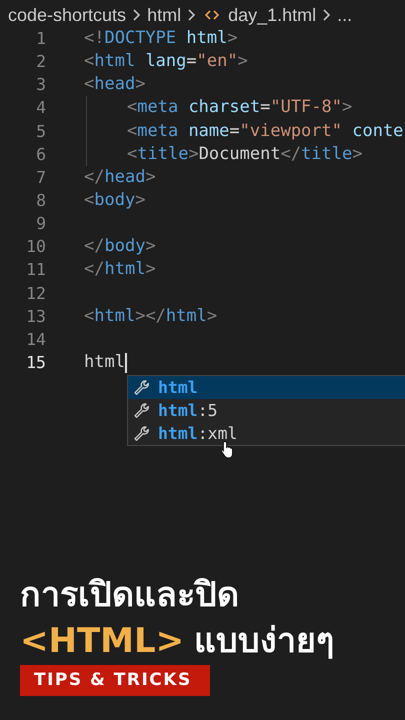 Image resolution: width=405 pixels, height=720 pixels. I want to click on line-number: 12, so click(35, 293).